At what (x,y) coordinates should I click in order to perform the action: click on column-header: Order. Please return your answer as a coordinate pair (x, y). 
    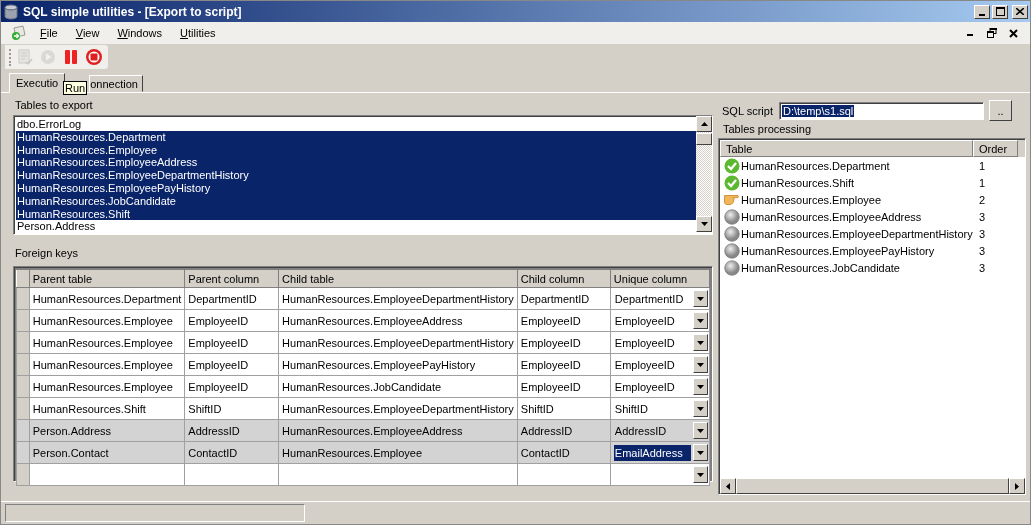
    Looking at the image, I should click on (995, 148).